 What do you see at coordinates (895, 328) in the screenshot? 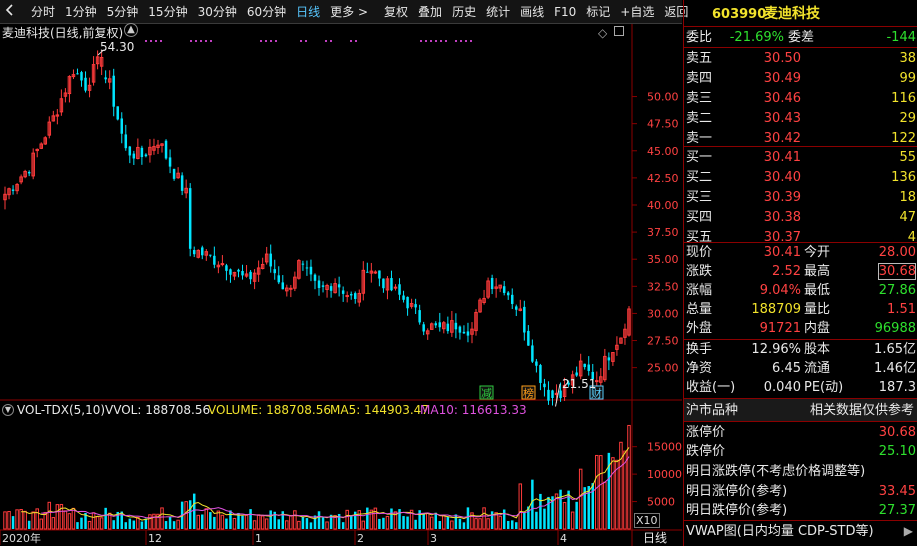
I see `stat-value: 96988` at bounding box center [895, 328].